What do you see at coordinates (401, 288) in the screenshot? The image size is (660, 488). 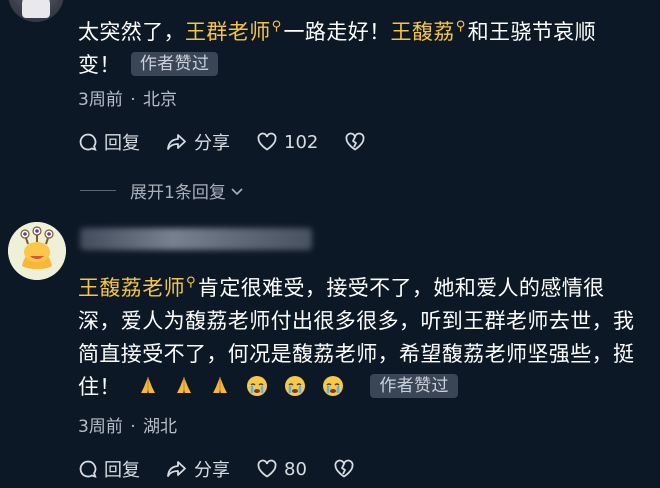 I see `comment-text: 肯定很难受，接受不了，她和爱人的感情很` at bounding box center [401, 288].